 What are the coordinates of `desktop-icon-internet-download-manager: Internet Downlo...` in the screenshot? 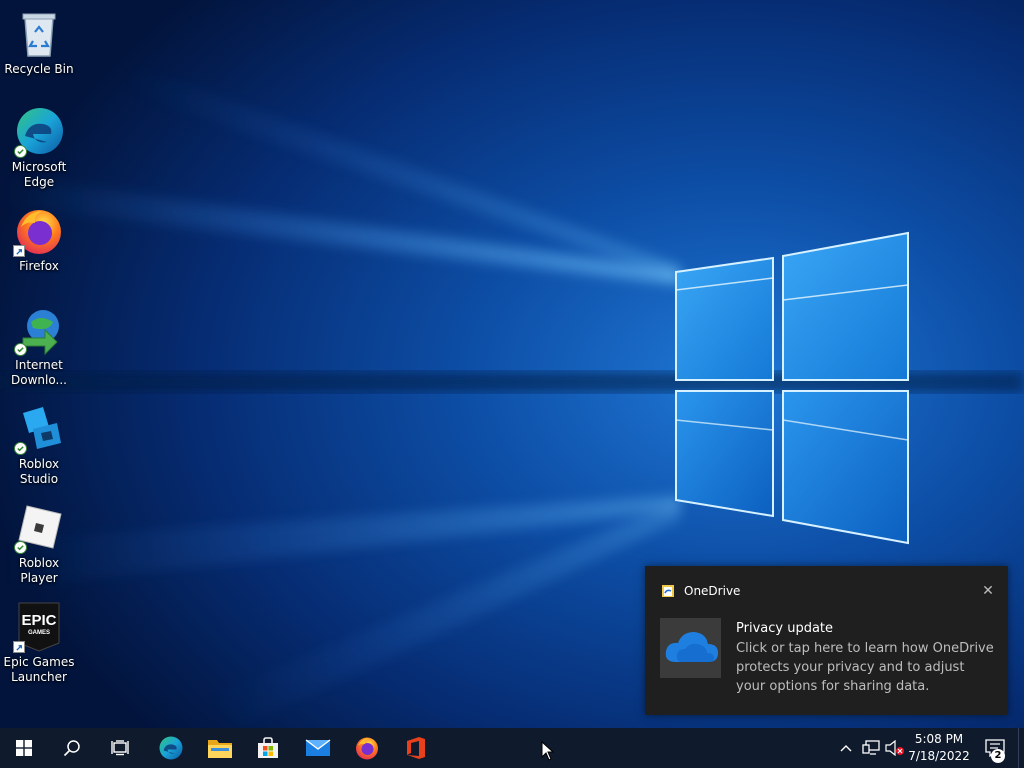 It's located at (39, 346).